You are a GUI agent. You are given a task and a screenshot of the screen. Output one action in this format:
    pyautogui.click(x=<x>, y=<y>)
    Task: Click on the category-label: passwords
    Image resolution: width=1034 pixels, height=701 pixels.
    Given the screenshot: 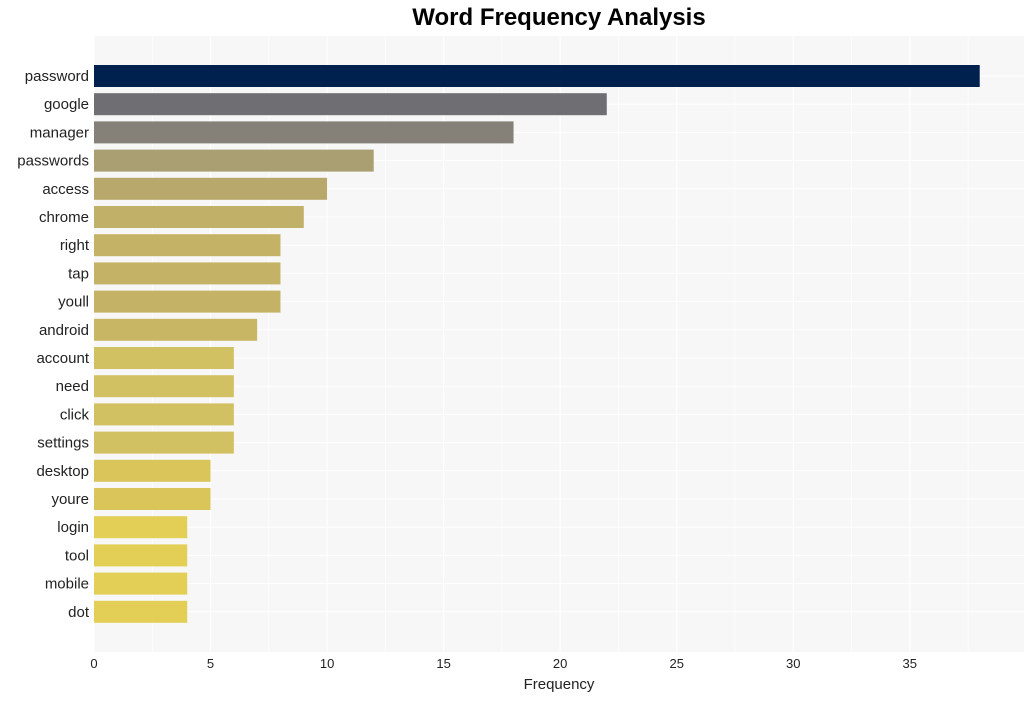 What is the action you would take?
    pyautogui.click(x=53, y=161)
    